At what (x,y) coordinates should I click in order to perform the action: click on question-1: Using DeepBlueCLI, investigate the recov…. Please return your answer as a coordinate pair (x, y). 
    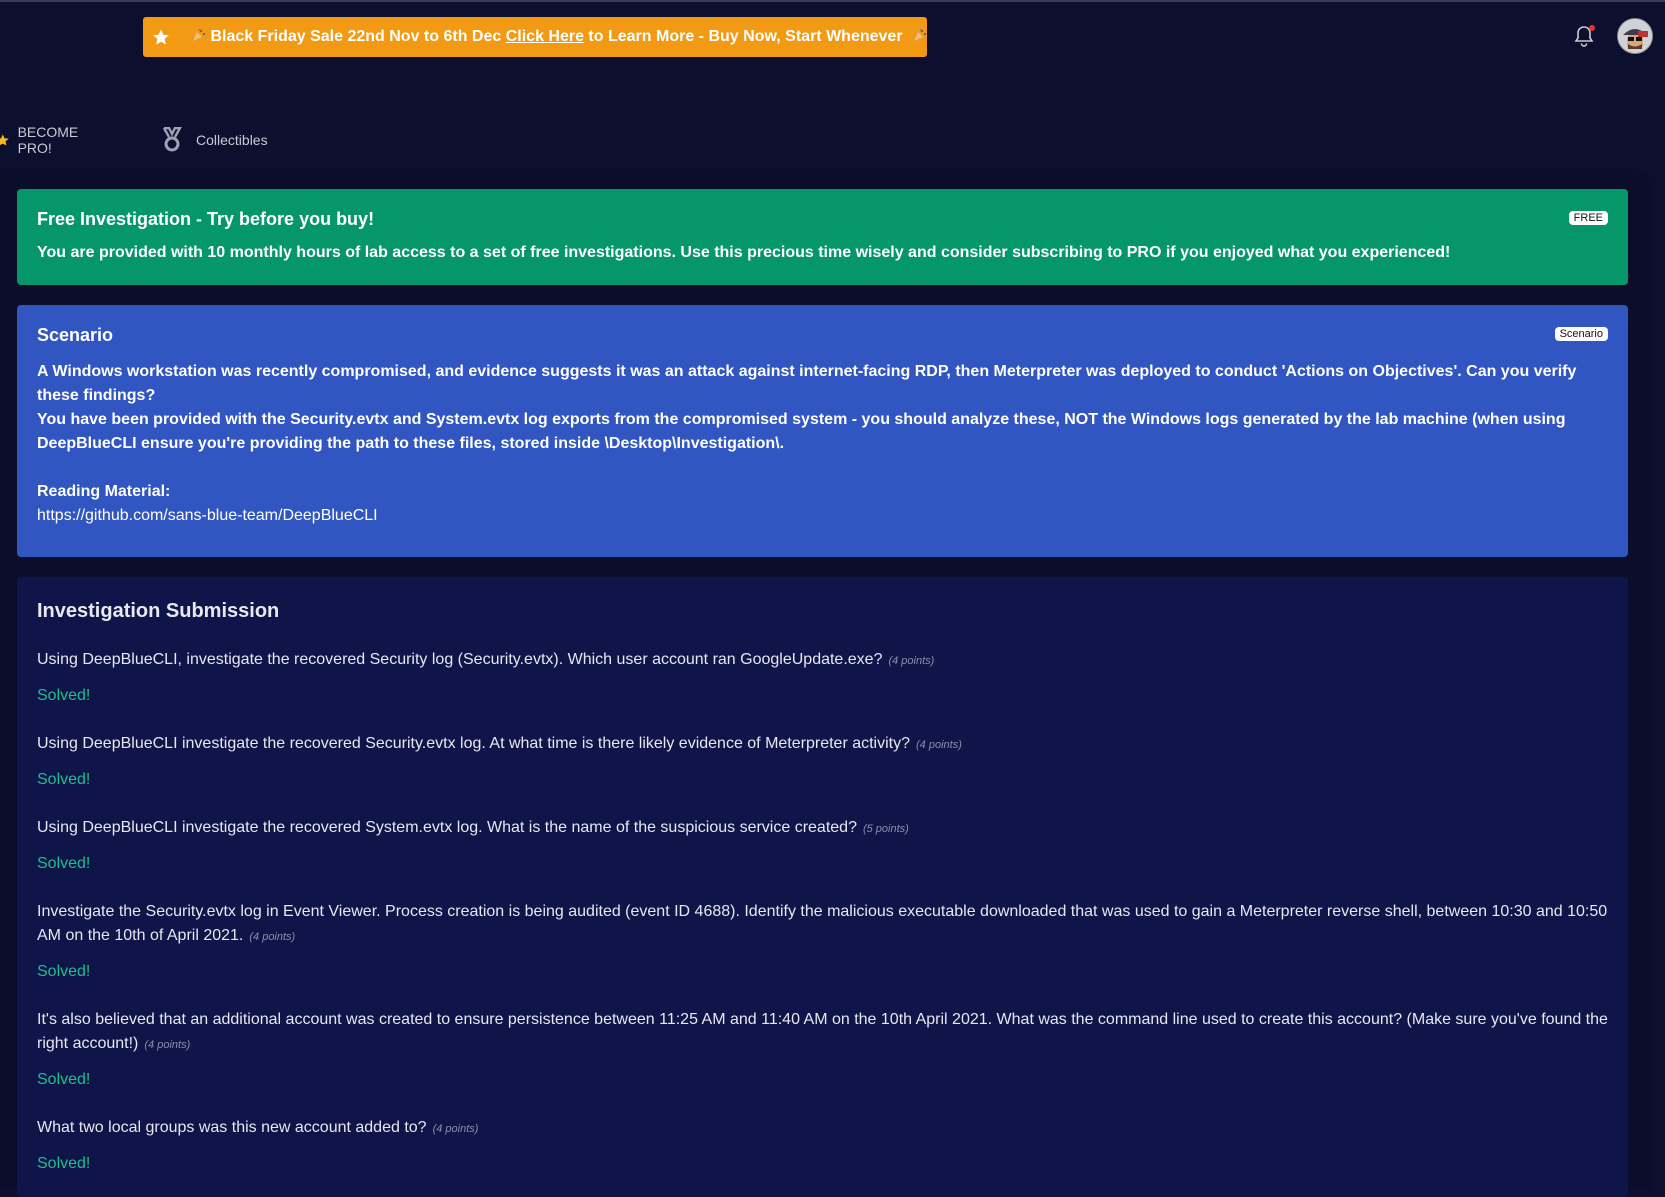
    Looking at the image, I should click on (486, 659).